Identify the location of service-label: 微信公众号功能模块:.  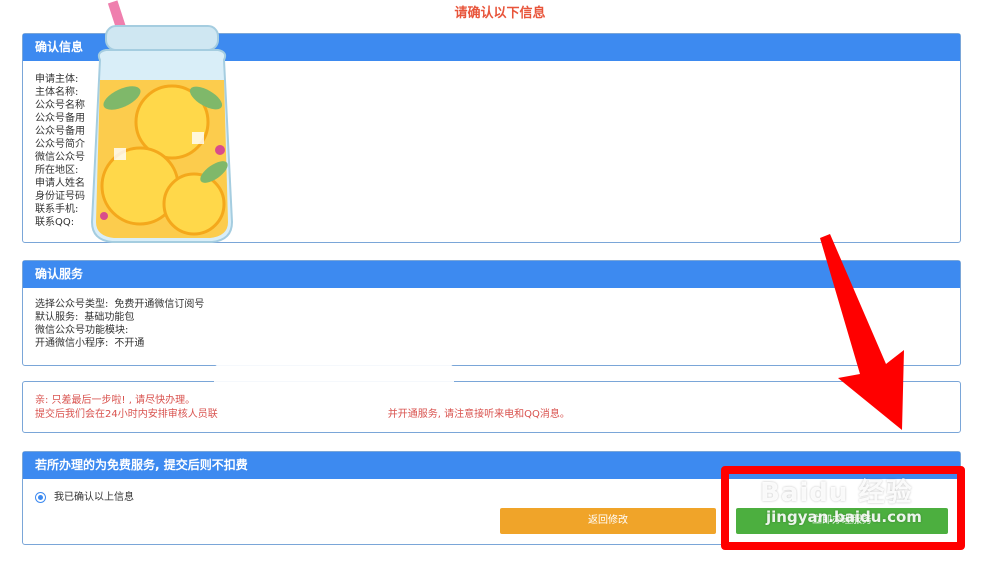
(82, 330).